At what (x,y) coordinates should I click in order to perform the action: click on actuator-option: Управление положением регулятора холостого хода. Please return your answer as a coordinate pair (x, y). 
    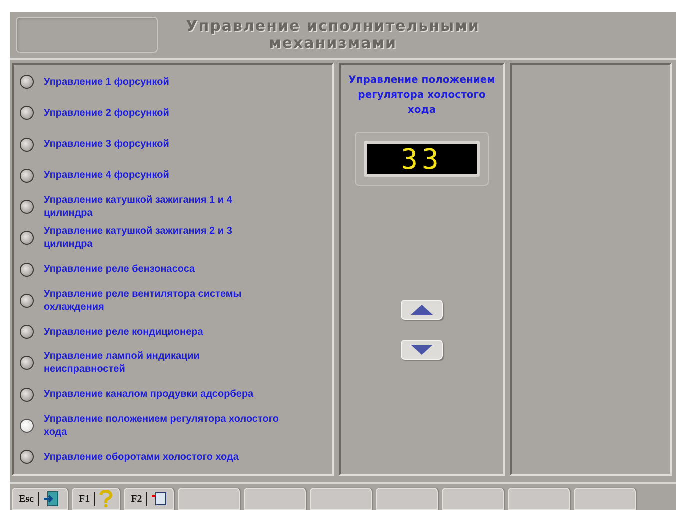
    Looking at the image, I should click on (173, 425).